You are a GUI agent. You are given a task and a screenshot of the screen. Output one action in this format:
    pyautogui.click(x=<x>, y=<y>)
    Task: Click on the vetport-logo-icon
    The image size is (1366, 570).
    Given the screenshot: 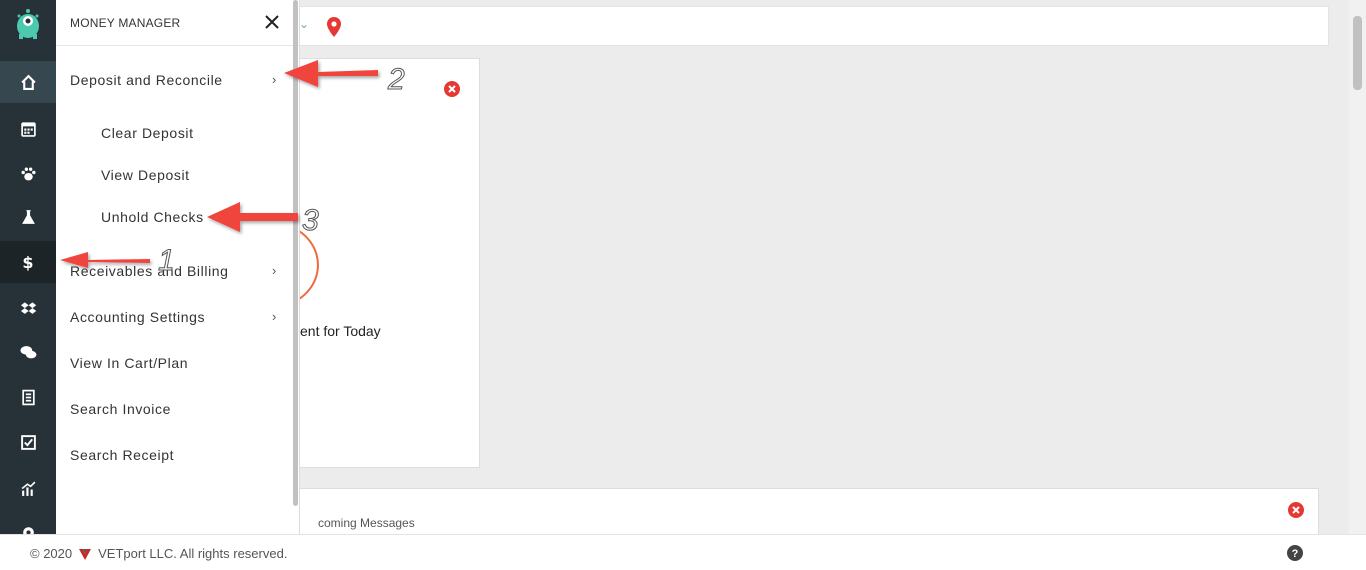 What is the action you would take?
    pyautogui.click(x=85, y=554)
    